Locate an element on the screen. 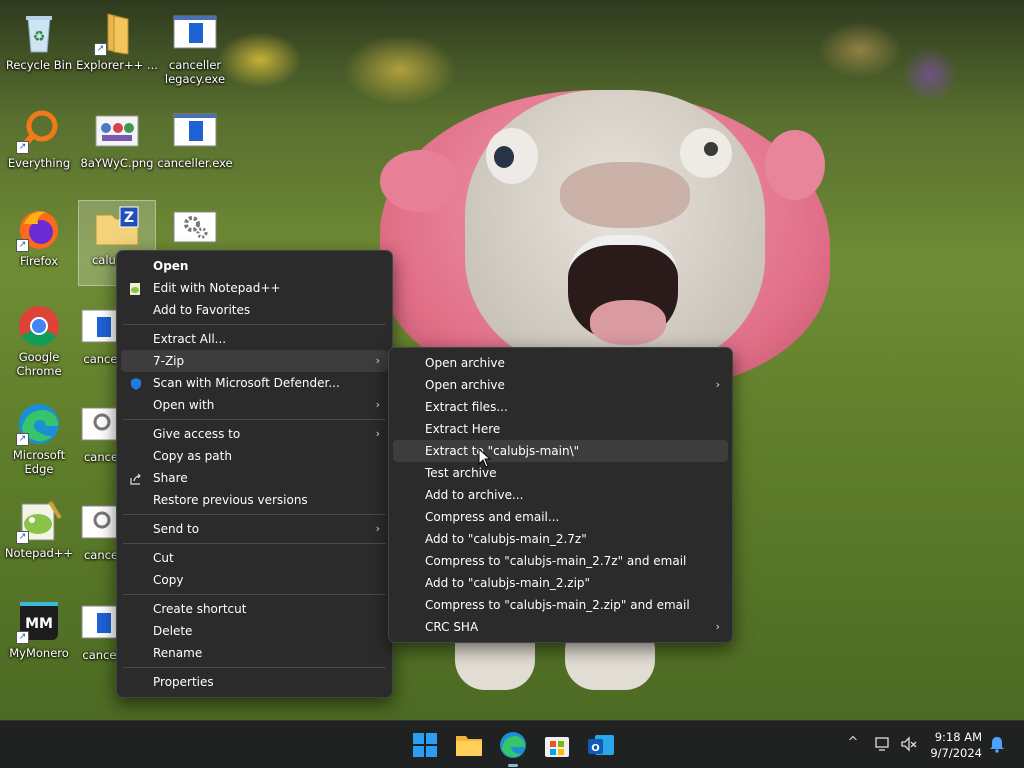  menu-item-share: Share is located at coordinates (254, 478).